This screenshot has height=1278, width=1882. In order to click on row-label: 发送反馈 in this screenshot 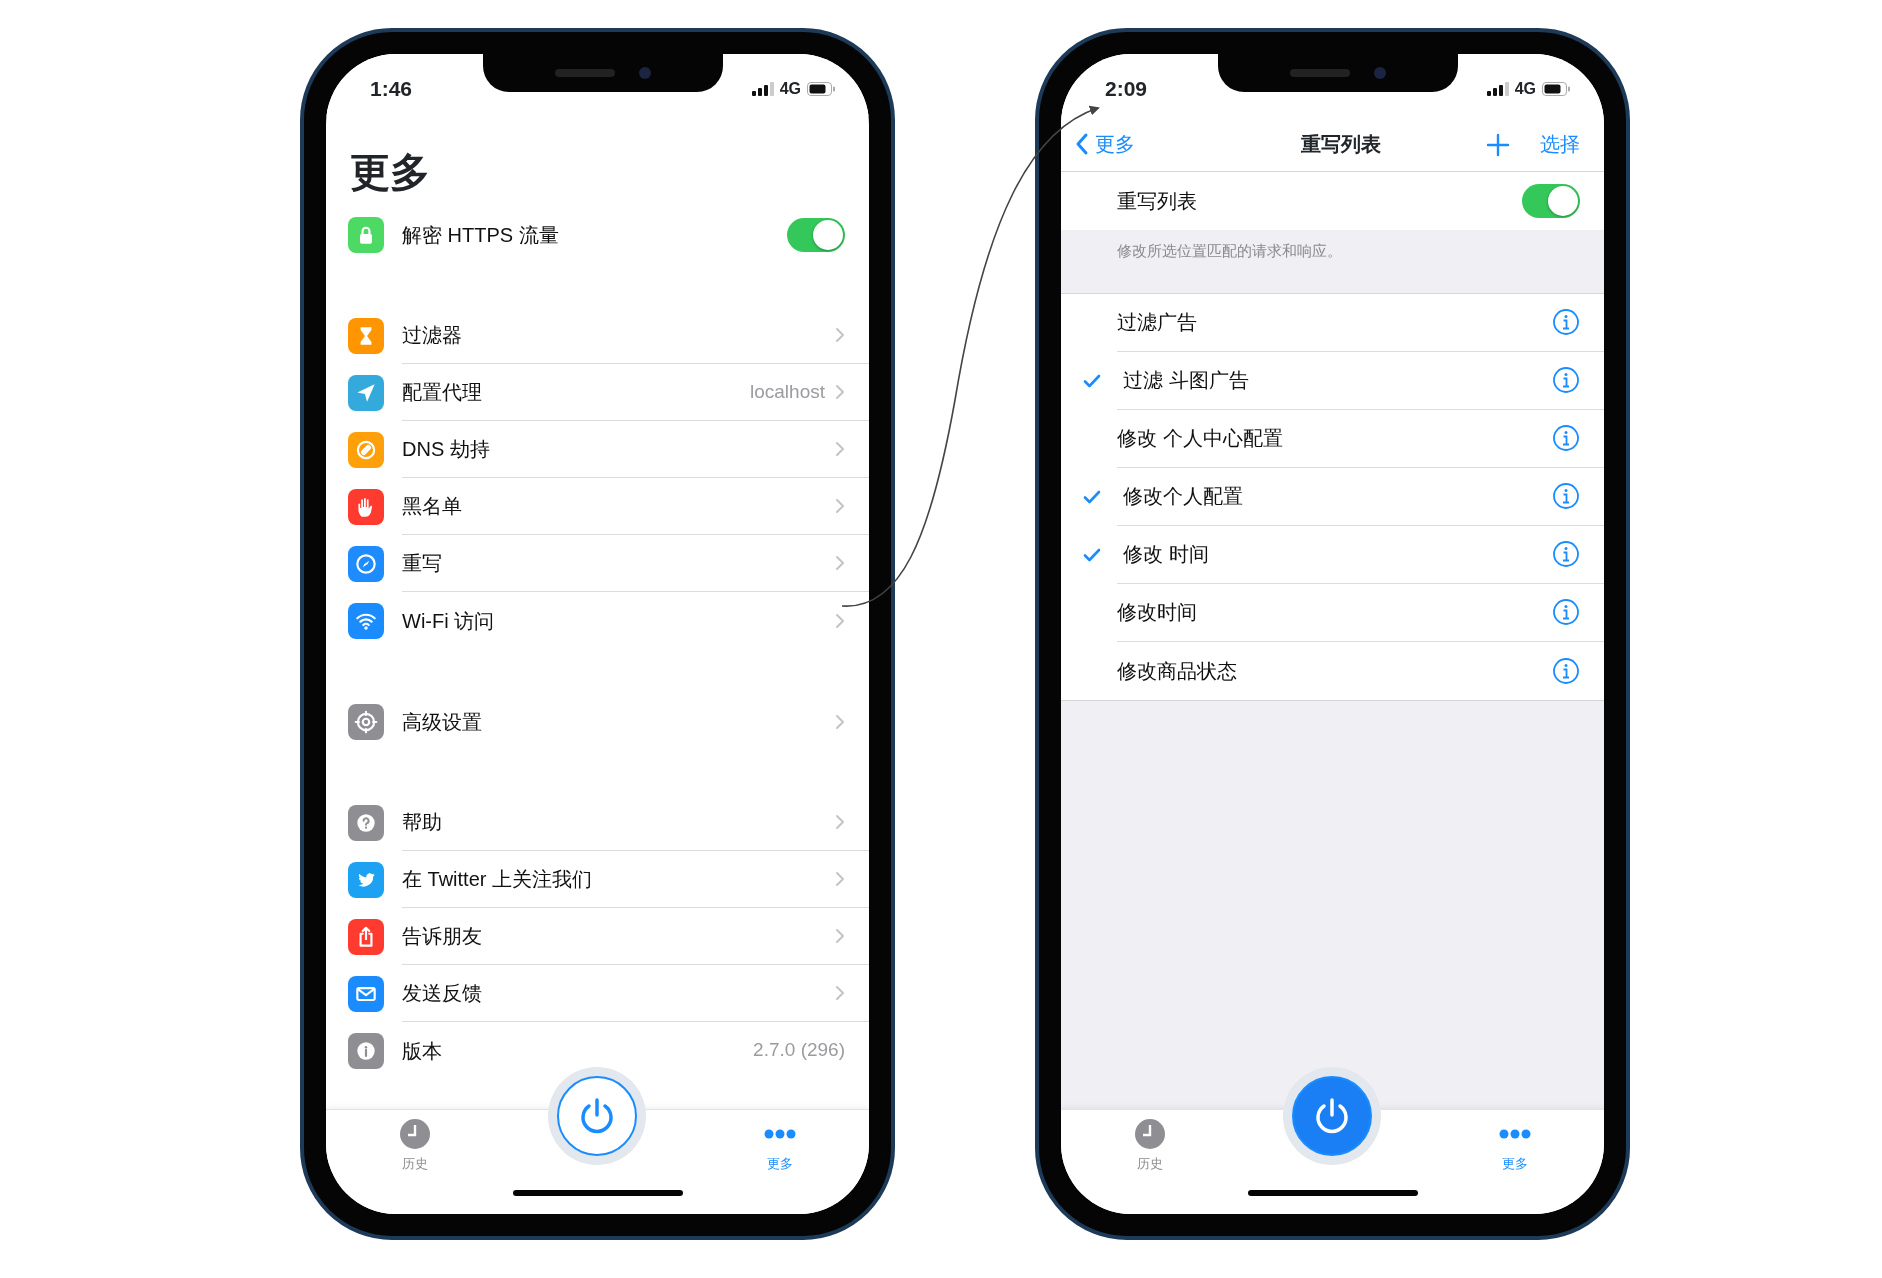, I will do `click(442, 993)`.